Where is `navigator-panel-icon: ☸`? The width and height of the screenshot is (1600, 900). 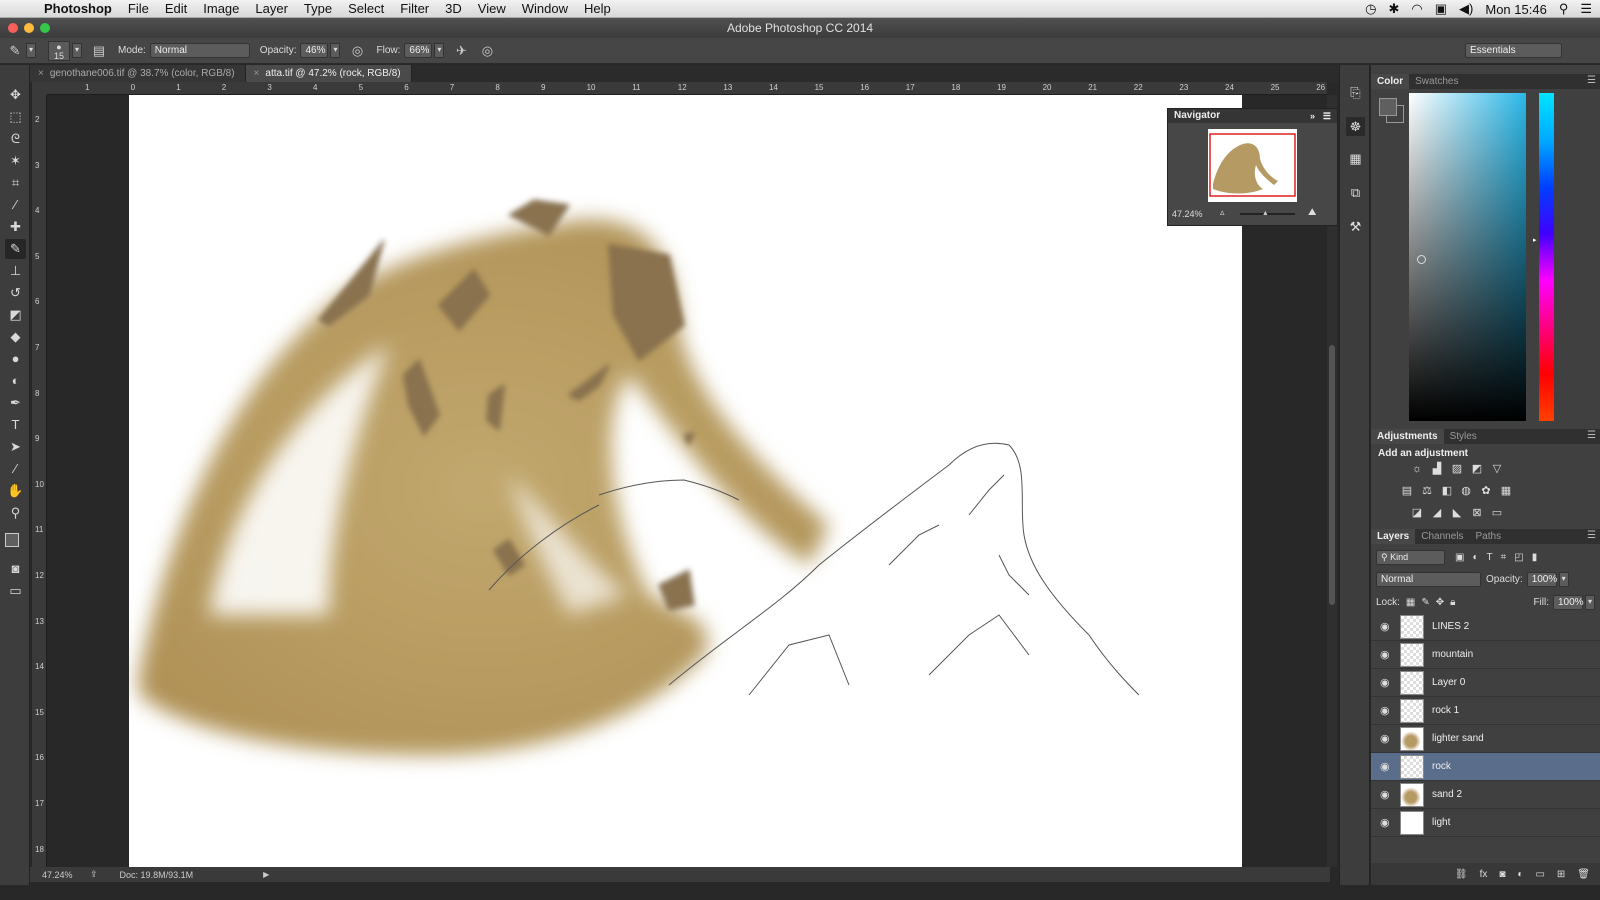 navigator-panel-icon: ☸ is located at coordinates (1355, 126).